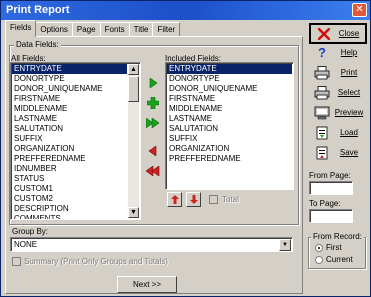 Image resolution: width=371 pixels, height=297 pixels. What do you see at coordinates (359, 10) in the screenshot?
I see `title-close-icon: ✕` at bounding box center [359, 10].